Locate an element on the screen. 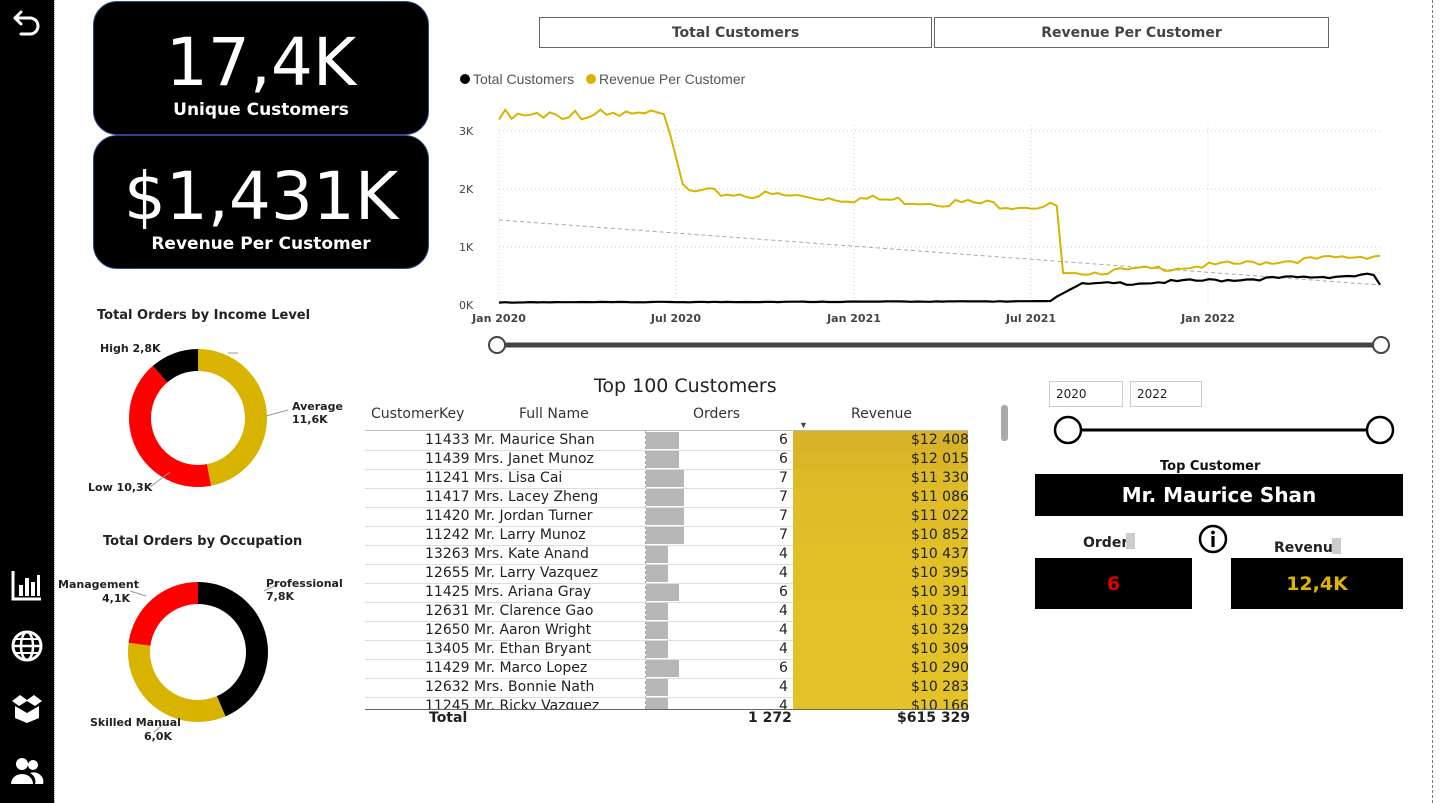  order-label: Order is located at coordinates (1106, 543).